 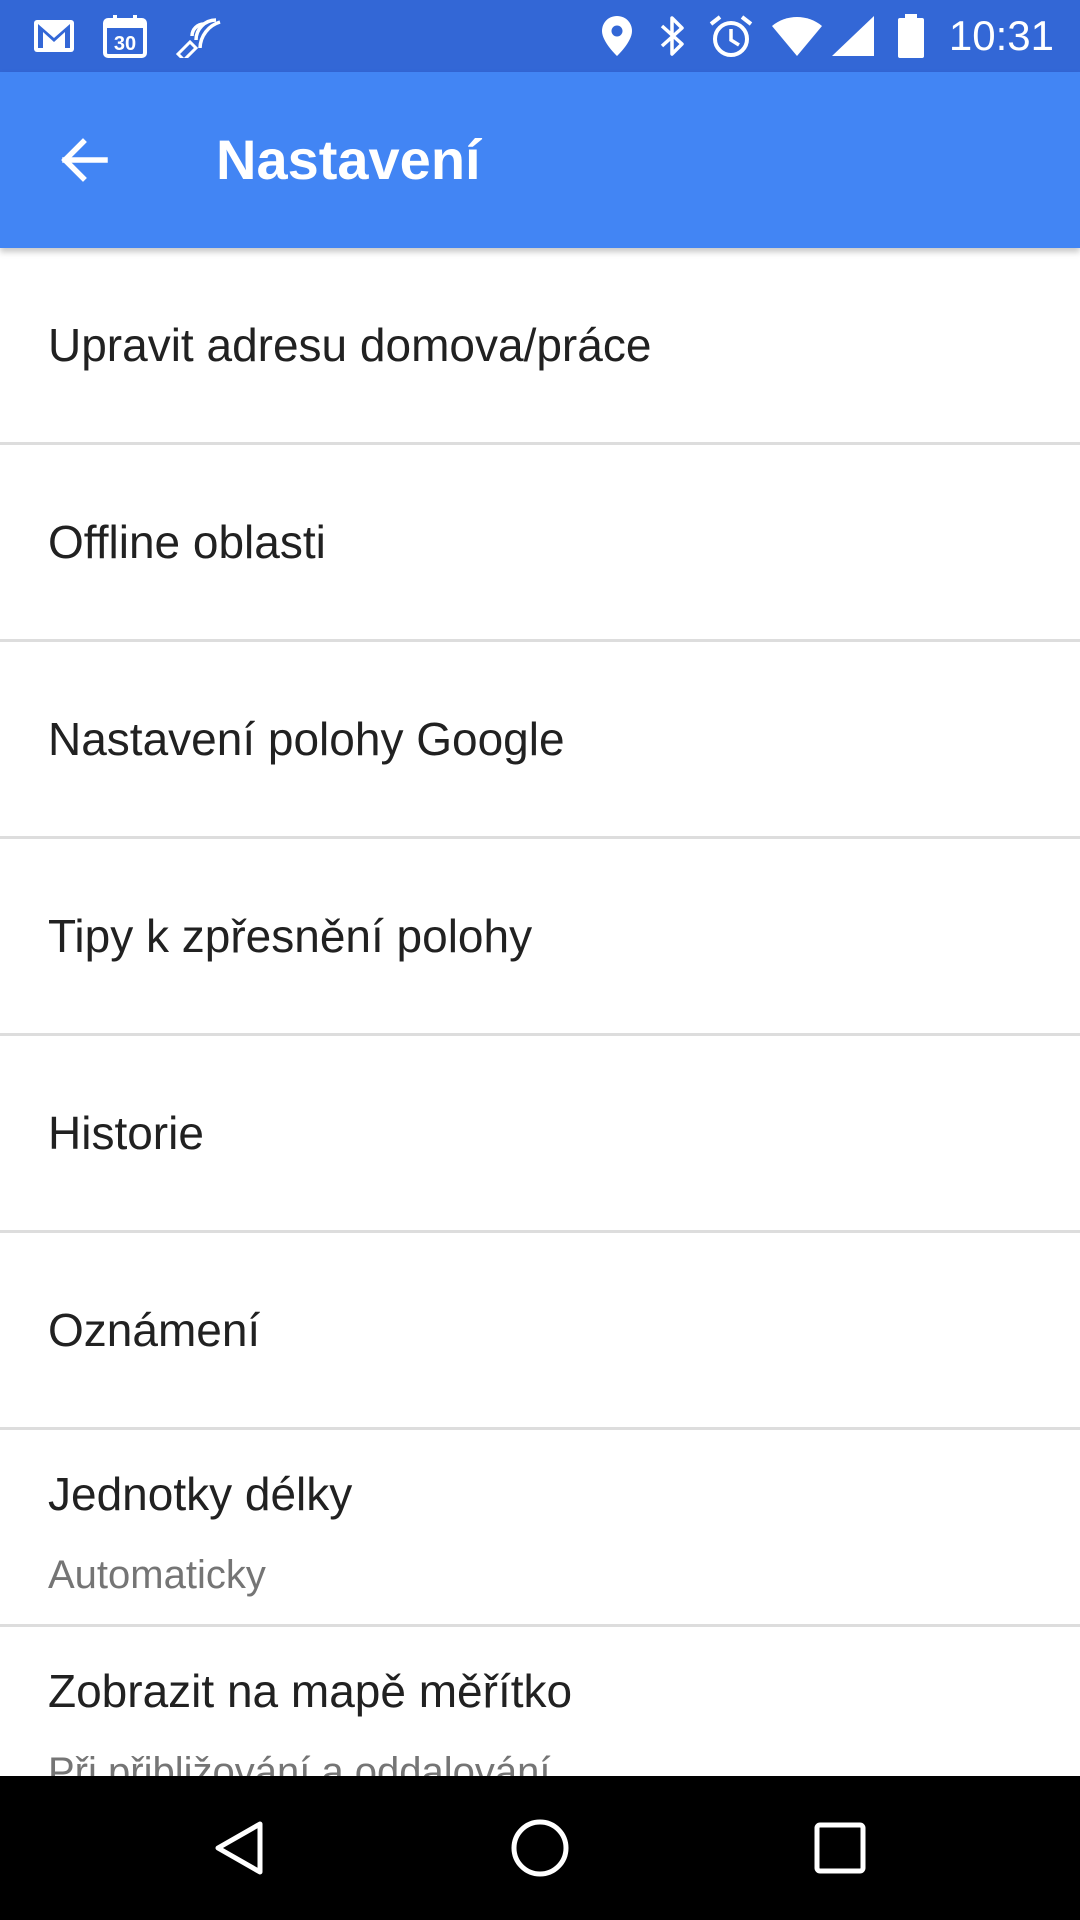 I want to click on setting-label: Jednotky délky, so click(x=200, y=1494).